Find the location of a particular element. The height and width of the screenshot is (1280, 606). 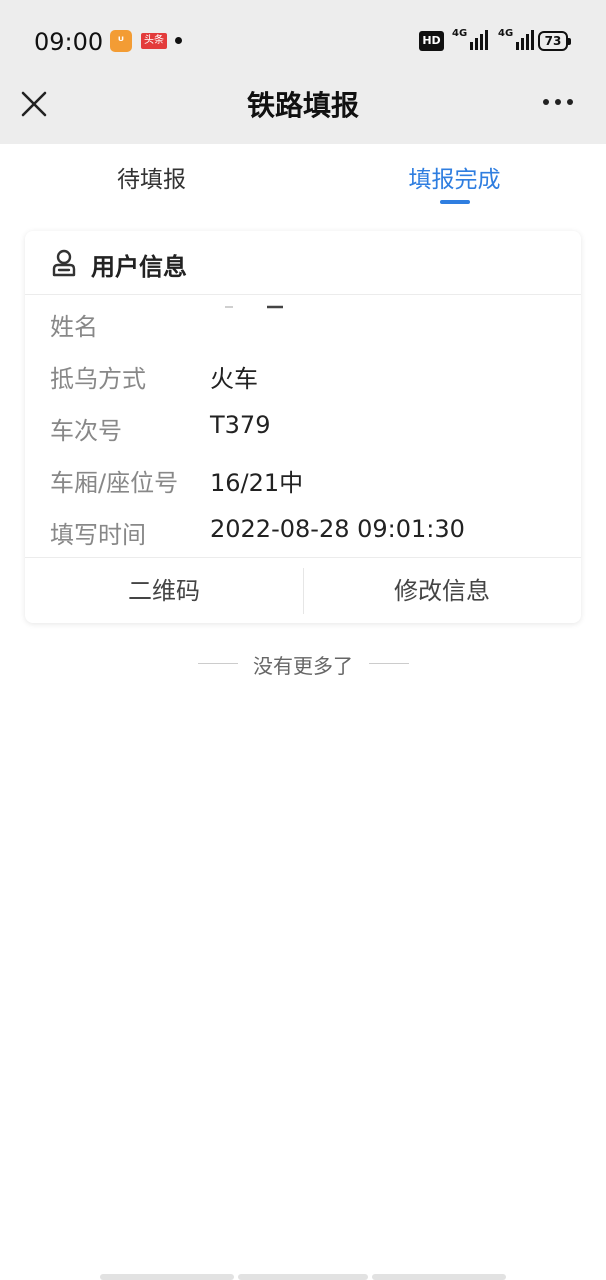

no-more-text: 没有更多了 is located at coordinates (303, 666).